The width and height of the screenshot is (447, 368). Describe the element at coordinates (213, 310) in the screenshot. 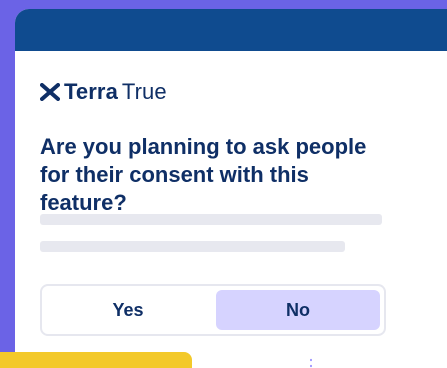

I see `consent-choice-toggle: Yes No` at that location.